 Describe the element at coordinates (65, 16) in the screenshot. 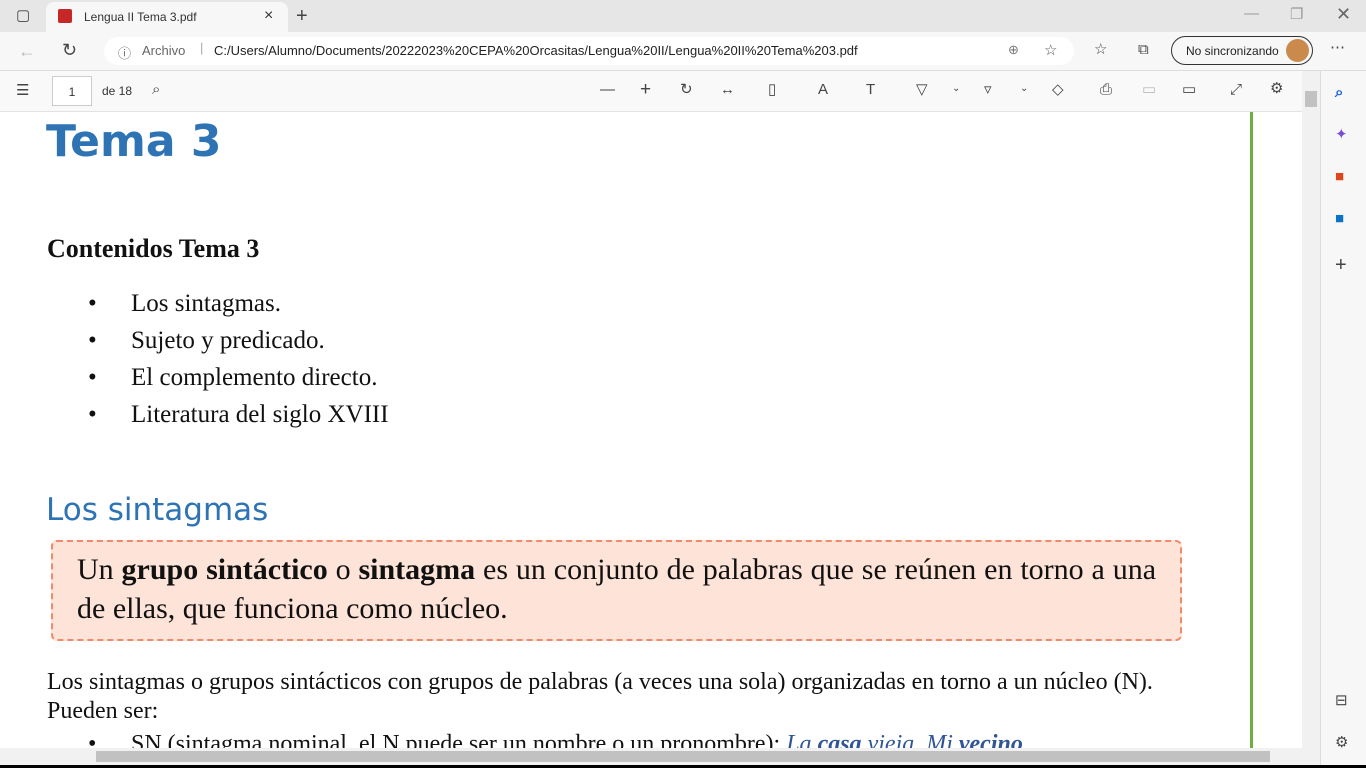

I see `pdf-icon` at that location.